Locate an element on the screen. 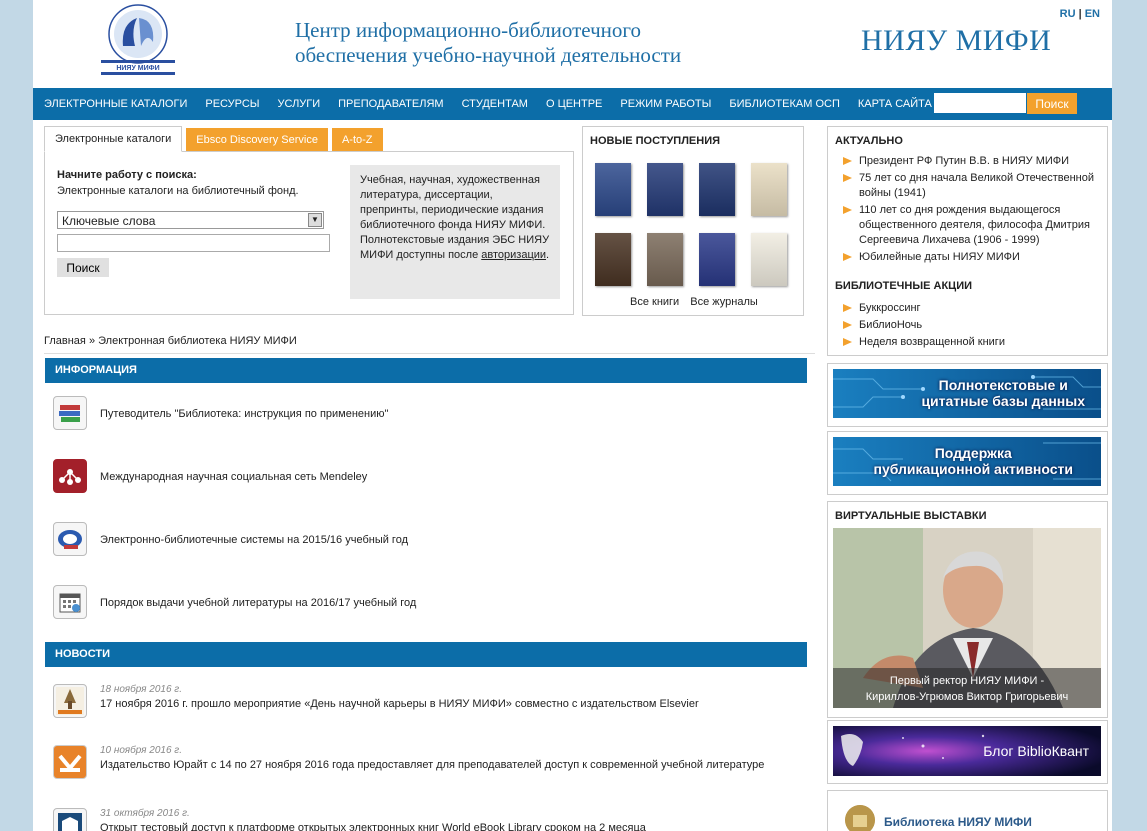  arrivals-links: Все книги Все журналы is located at coordinates (698, 302).